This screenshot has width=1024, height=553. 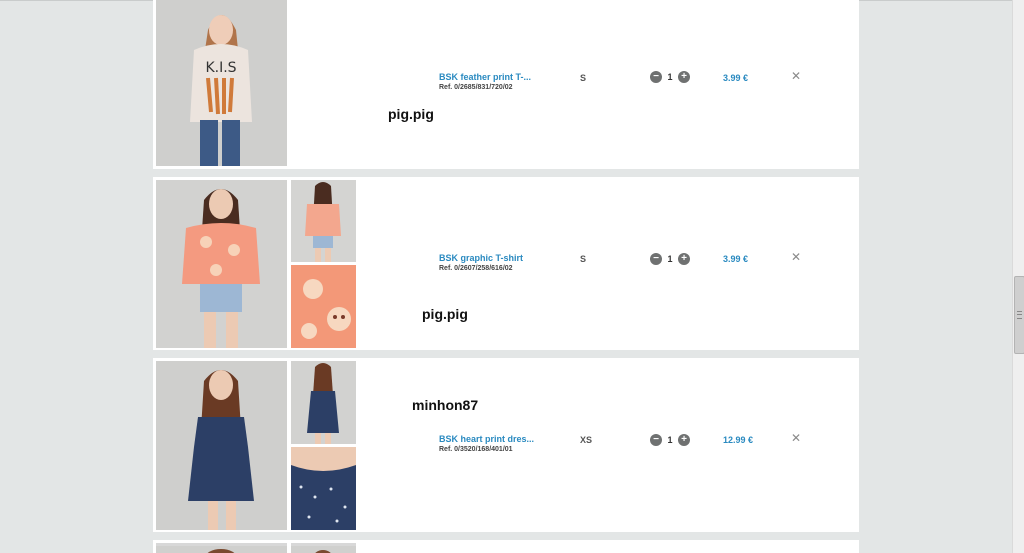 What do you see at coordinates (738, 440) in the screenshot?
I see `product-price: 12.99 €` at bounding box center [738, 440].